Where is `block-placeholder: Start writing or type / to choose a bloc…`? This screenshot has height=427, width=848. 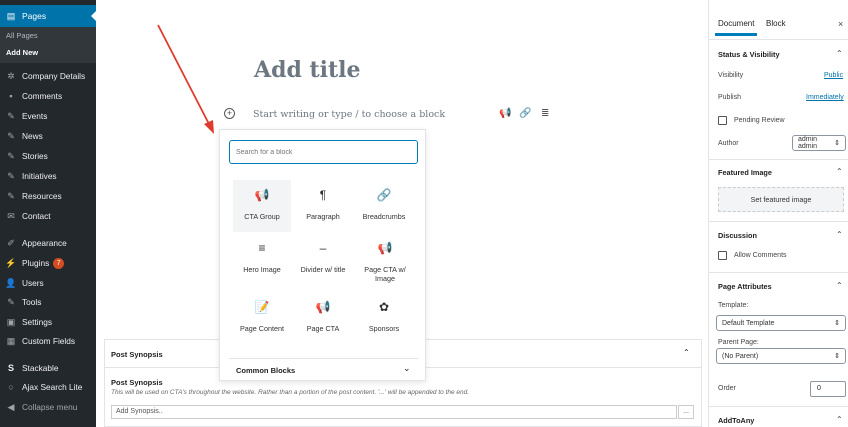
block-placeholder: Start writing or type / to choose a bloc… is located at coordinates (349, 114).